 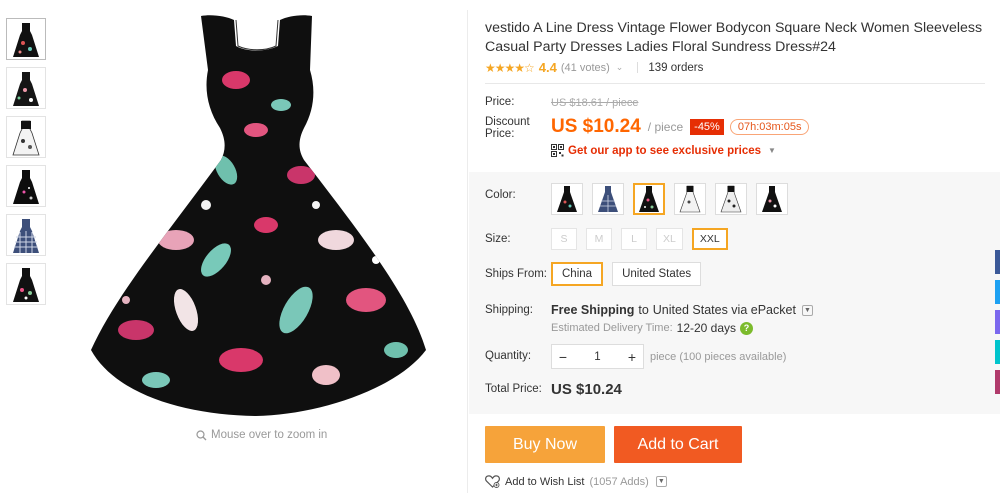 I want to click on discount-label-line1: Discount, so click(x=507, y=122).